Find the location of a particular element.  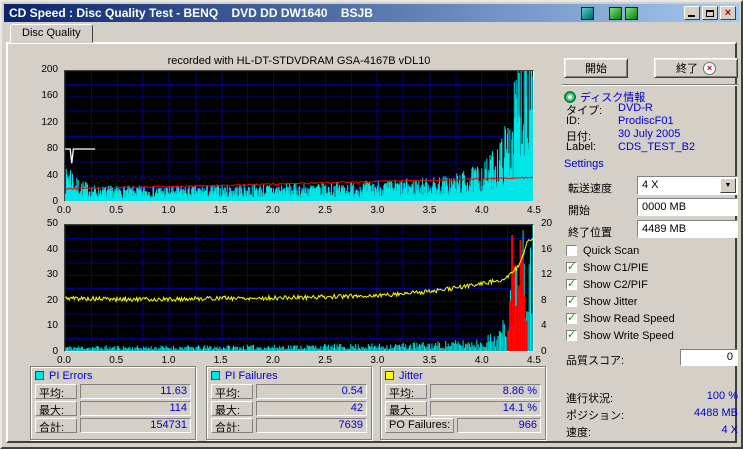

checkbox-label: Quick Scan is located at coordinates (611, 250).